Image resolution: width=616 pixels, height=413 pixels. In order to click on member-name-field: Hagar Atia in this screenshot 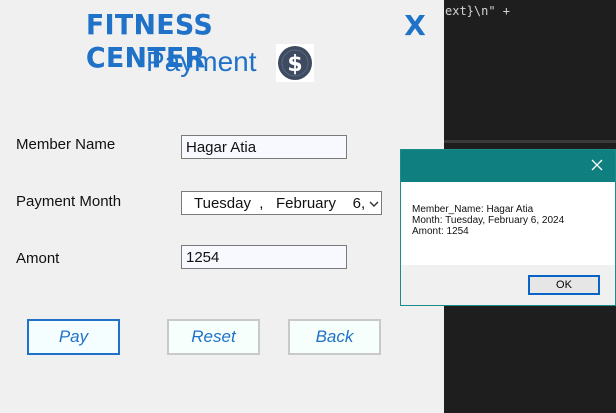, I will do `click(264, 147)`.